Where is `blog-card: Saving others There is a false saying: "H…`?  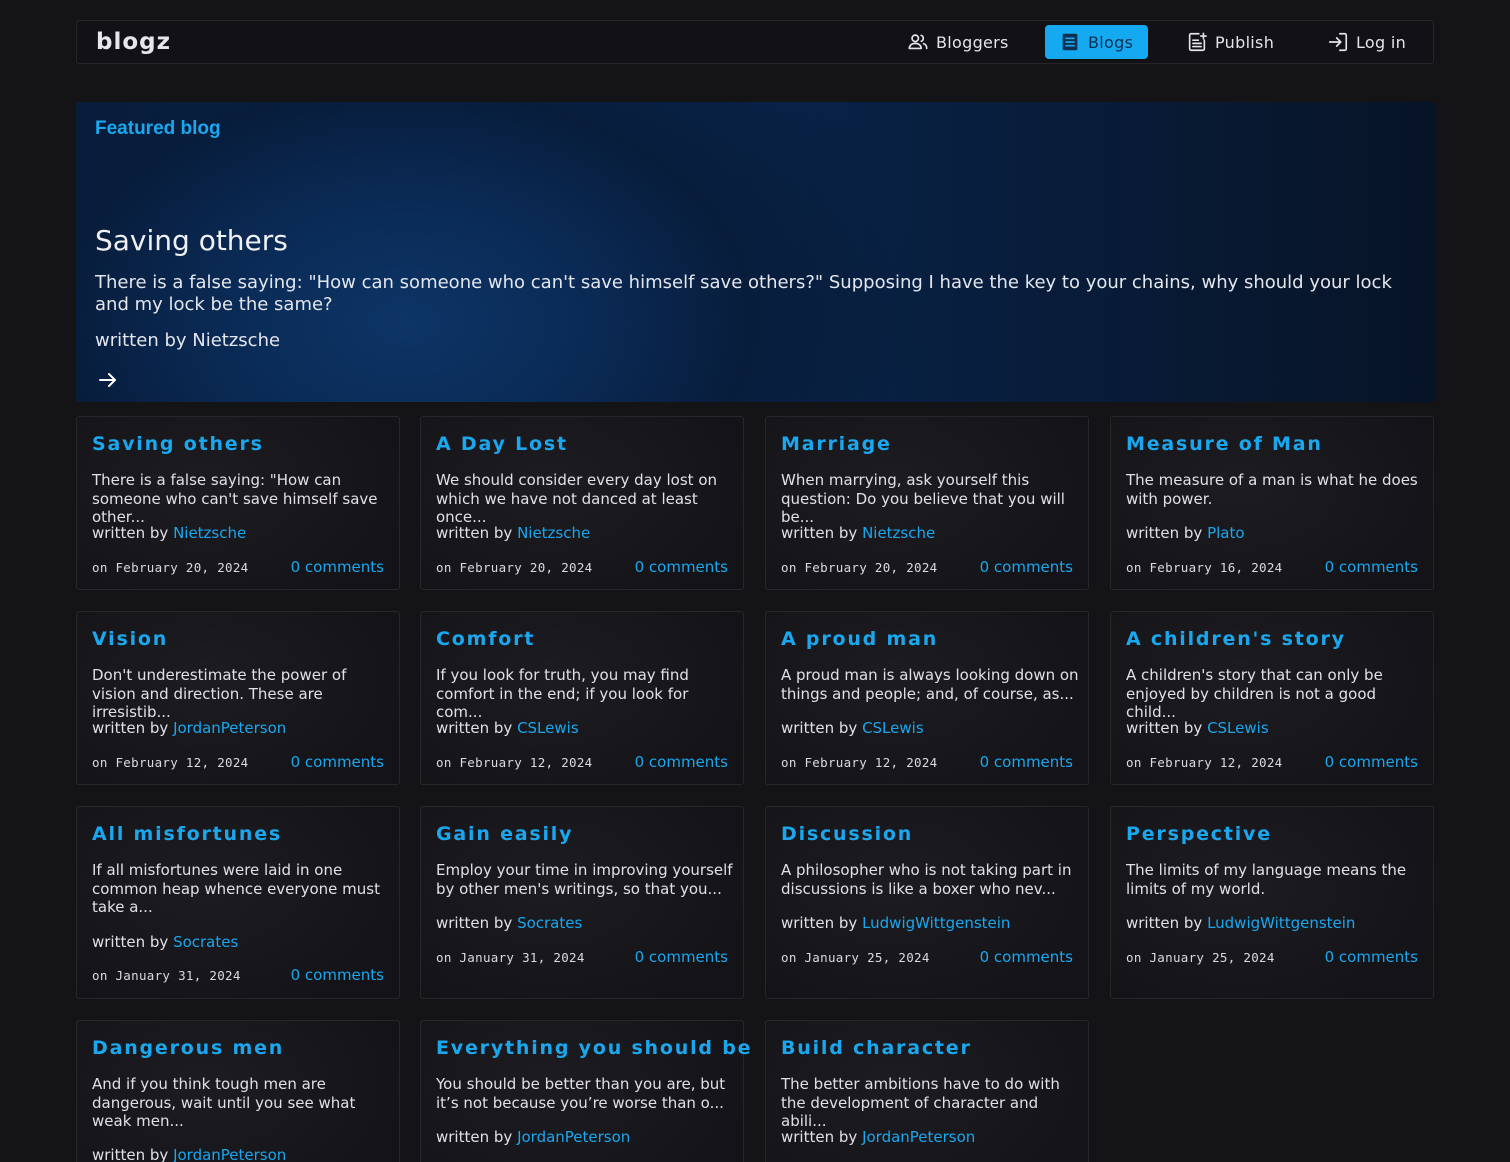
blog-card: Saving others There is a false saying: "H… is located at coordinates (238, 503).